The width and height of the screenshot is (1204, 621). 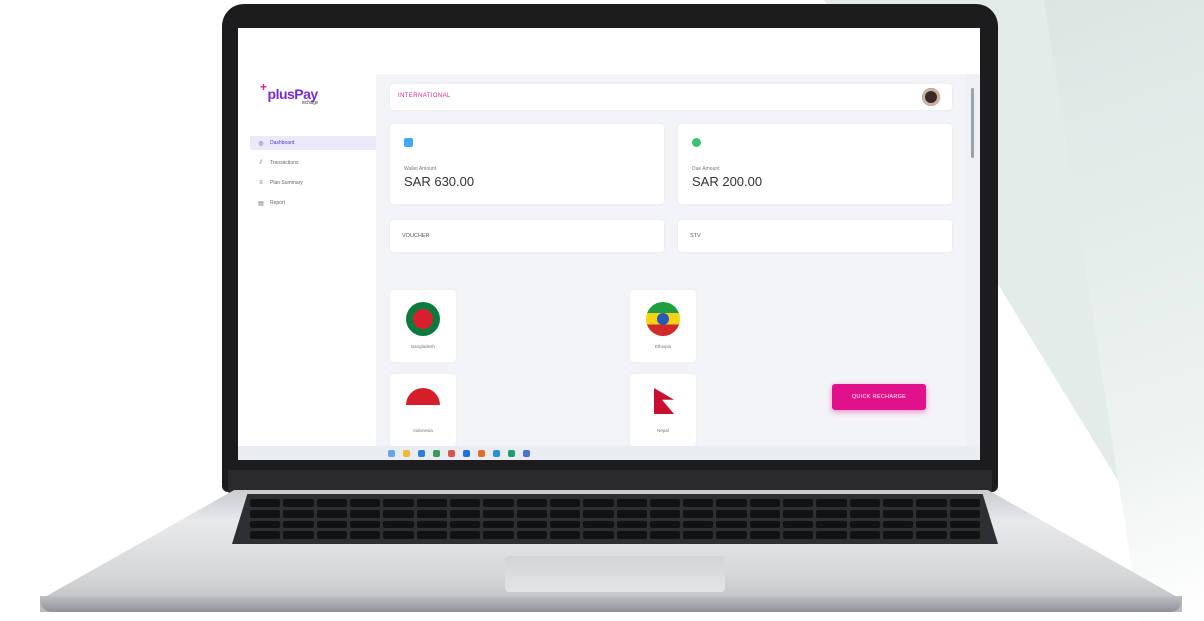 I want to click on avatar, so click(x=931, y=97).